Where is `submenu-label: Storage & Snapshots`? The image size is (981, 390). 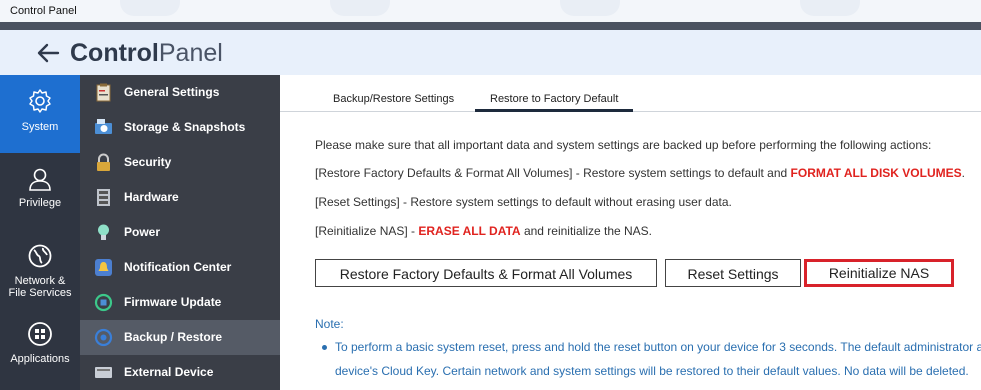 submenu-label: Storage & Snapshots is located at coordinates (185, 127).